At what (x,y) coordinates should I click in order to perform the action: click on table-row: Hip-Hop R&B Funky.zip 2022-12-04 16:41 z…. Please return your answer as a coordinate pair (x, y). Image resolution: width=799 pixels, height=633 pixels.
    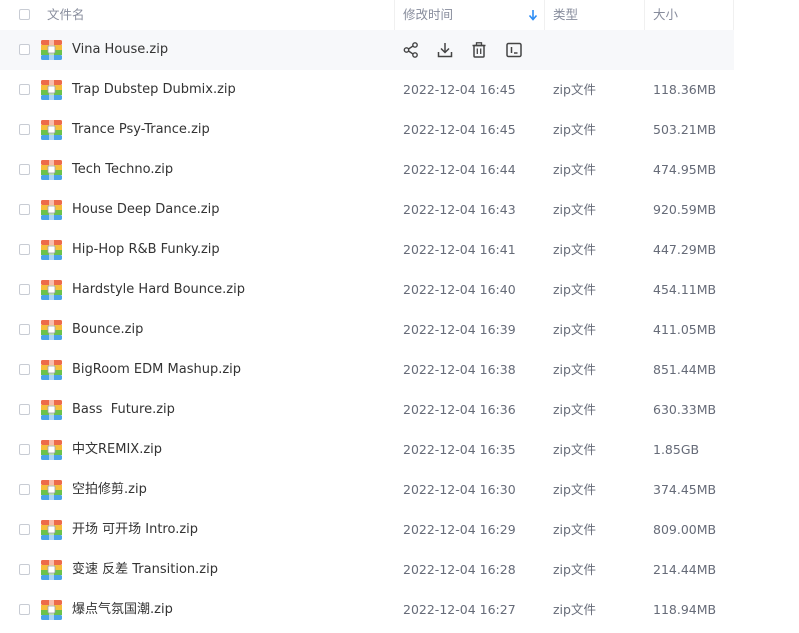
    Looking at the image, I should click on (367, 250).